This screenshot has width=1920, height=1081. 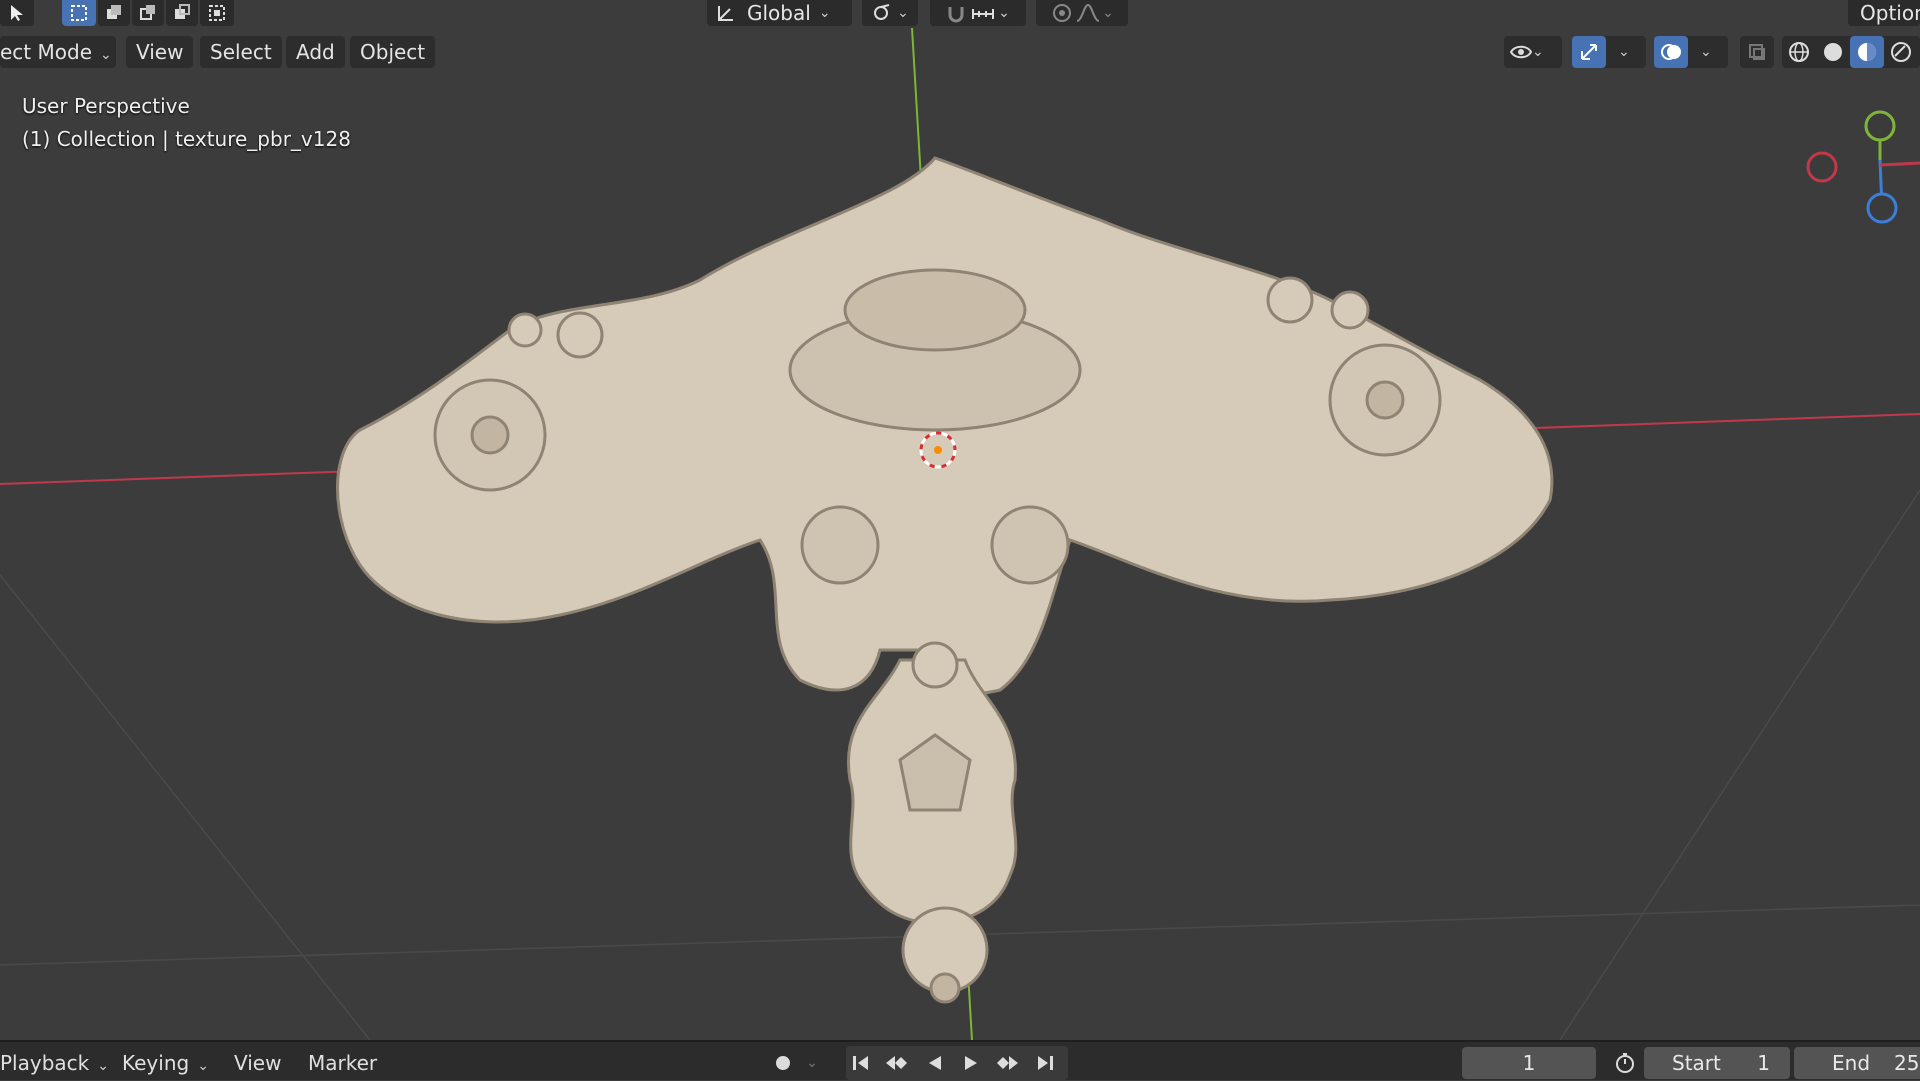 I want to click on pivot-point-dropdown: ⌄, so click(x=890, y=13).